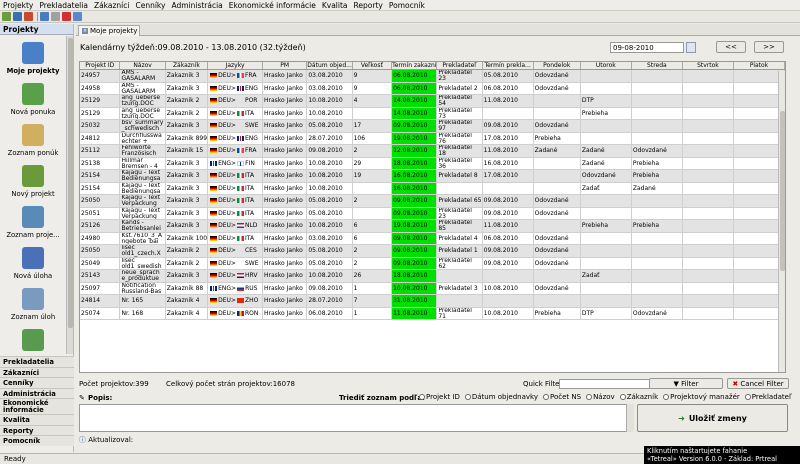 This screenshot has width=800, height=464. What do you see at coordinates (657, 188) in the screenshot?
I see `table-cell: Zadané` at bounding box center [657, 188].